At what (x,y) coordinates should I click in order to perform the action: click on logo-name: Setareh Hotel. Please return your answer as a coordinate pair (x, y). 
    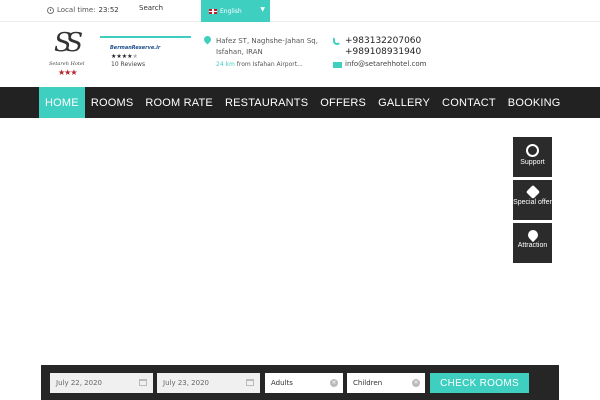
    Looking at the image, I should click on (67, 64).